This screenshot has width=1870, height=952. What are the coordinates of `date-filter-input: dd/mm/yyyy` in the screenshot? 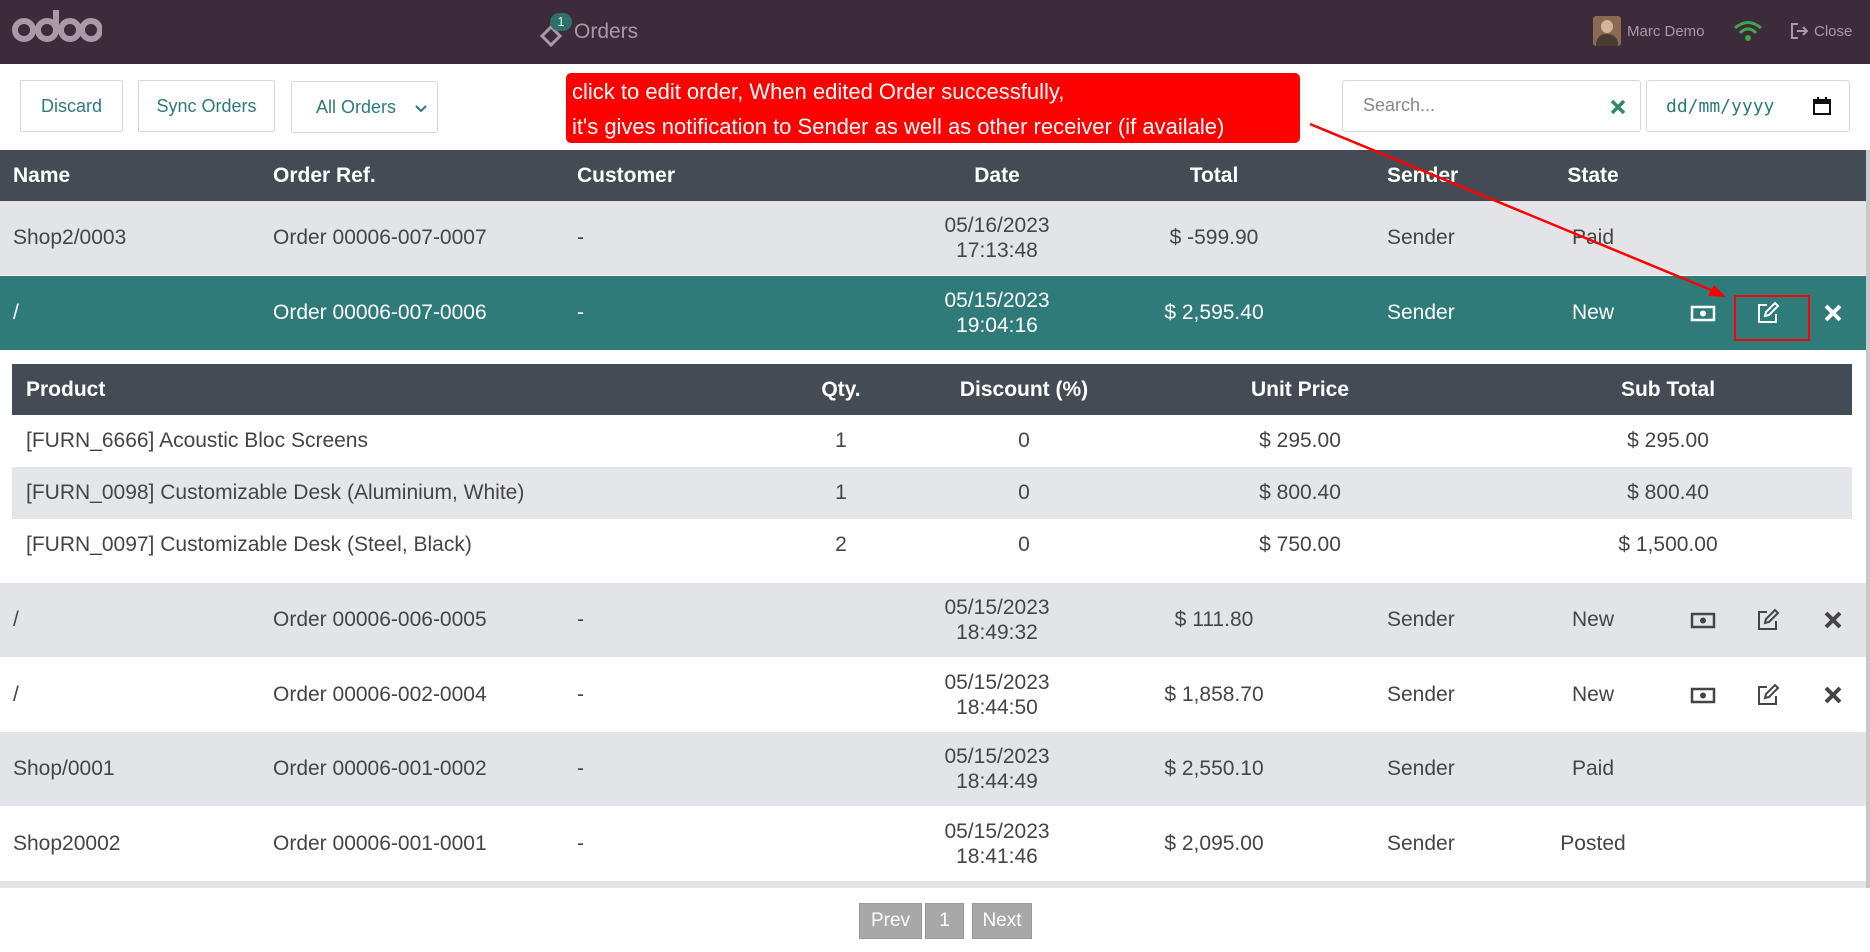 It's located at (1748, 106).